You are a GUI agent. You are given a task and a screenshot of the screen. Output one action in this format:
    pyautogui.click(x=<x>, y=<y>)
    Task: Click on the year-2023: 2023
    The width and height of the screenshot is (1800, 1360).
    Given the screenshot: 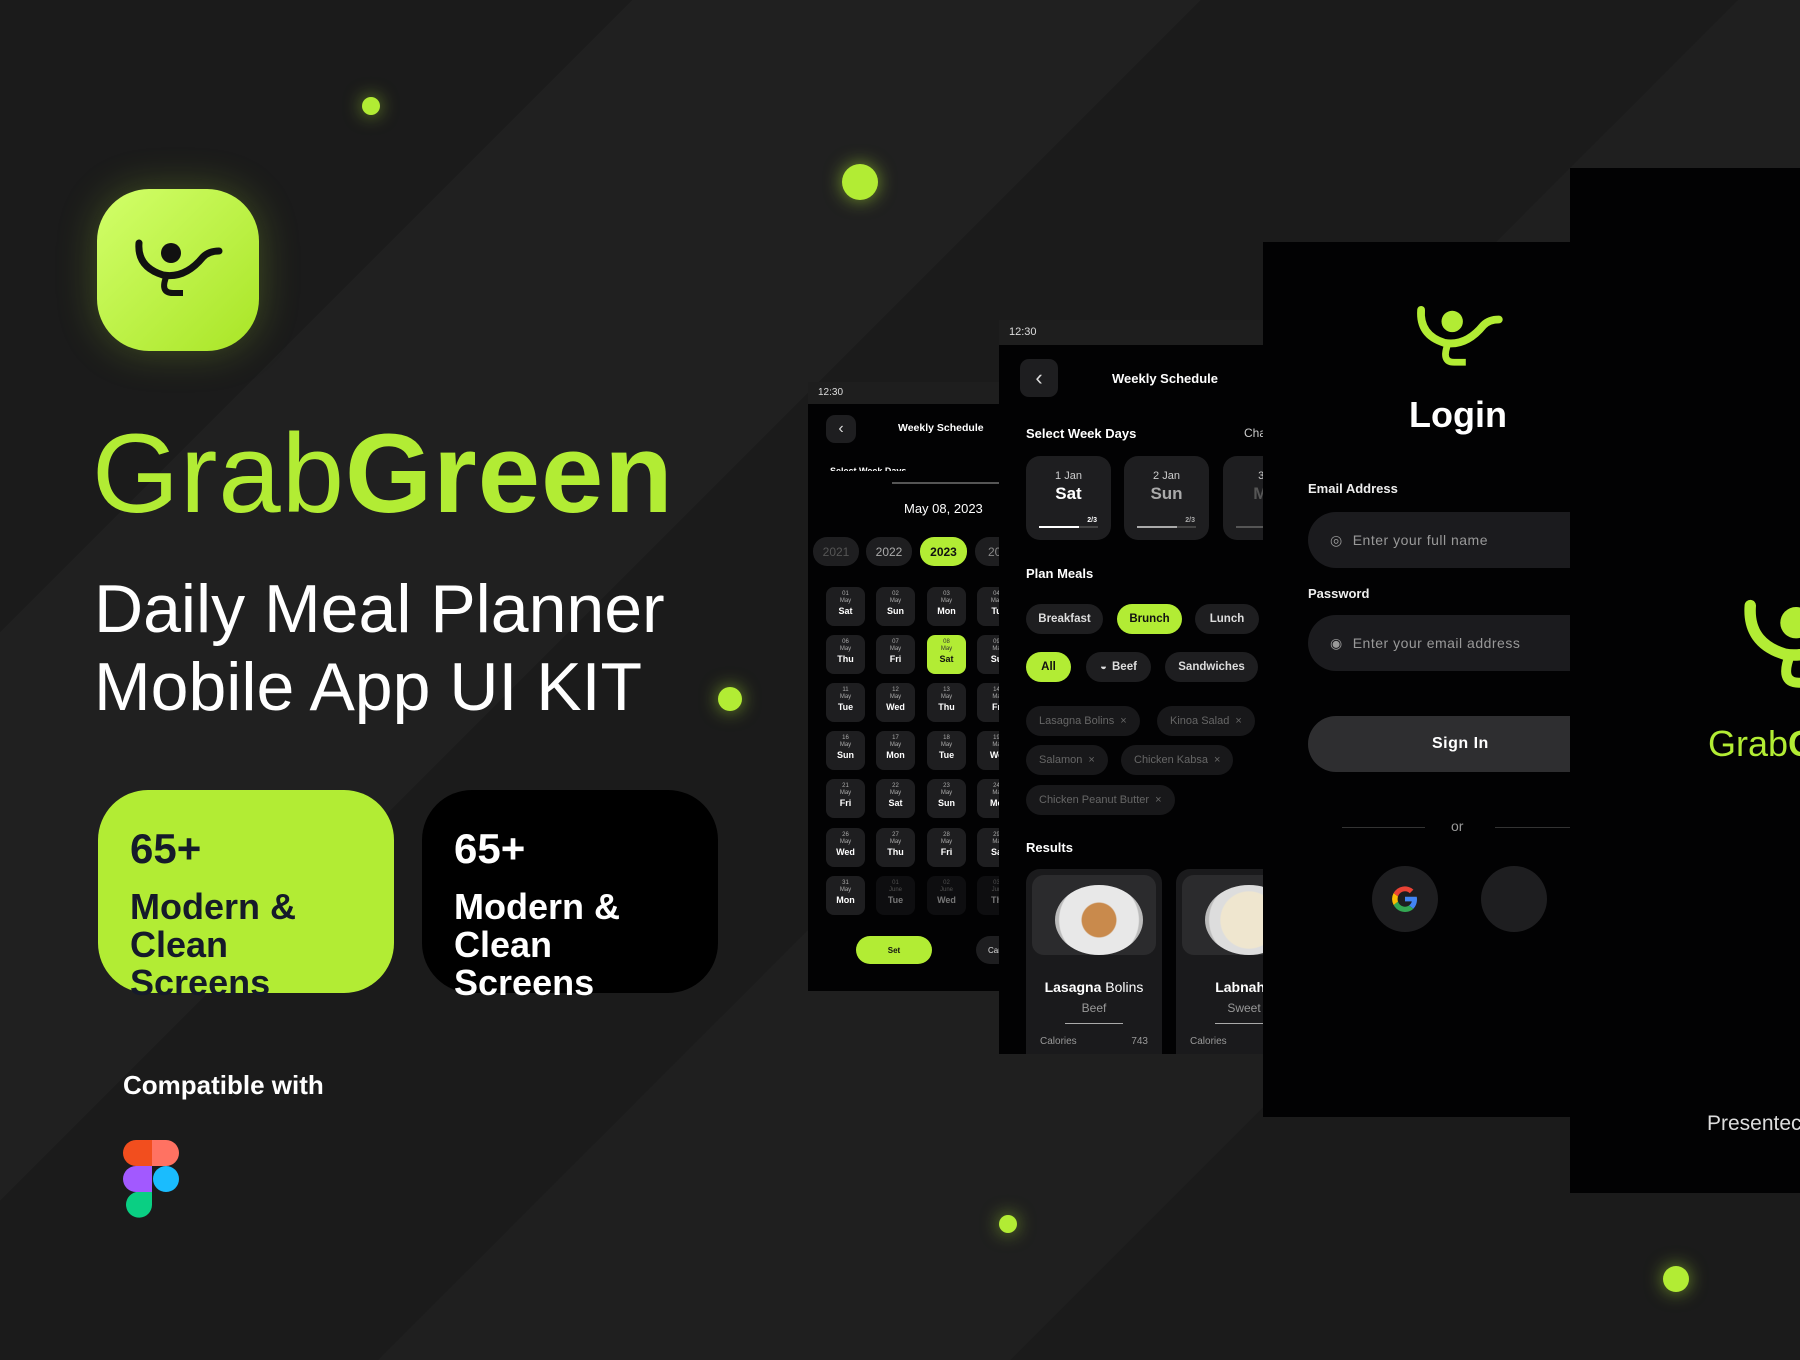 What is the action you would take?
    pyautogui.click(x=943, y=551)
    